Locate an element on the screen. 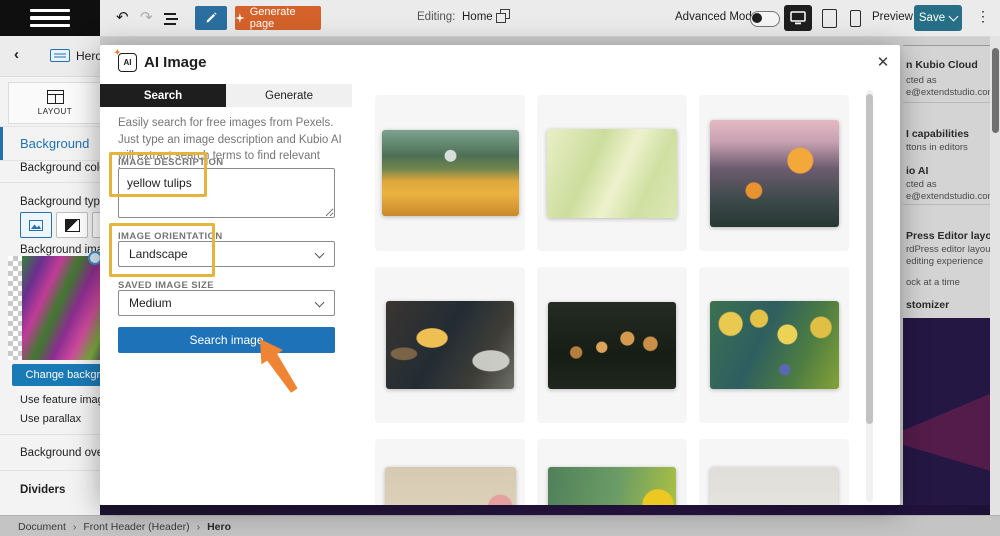  block-name: Hero is located at coordinates (88, 56).